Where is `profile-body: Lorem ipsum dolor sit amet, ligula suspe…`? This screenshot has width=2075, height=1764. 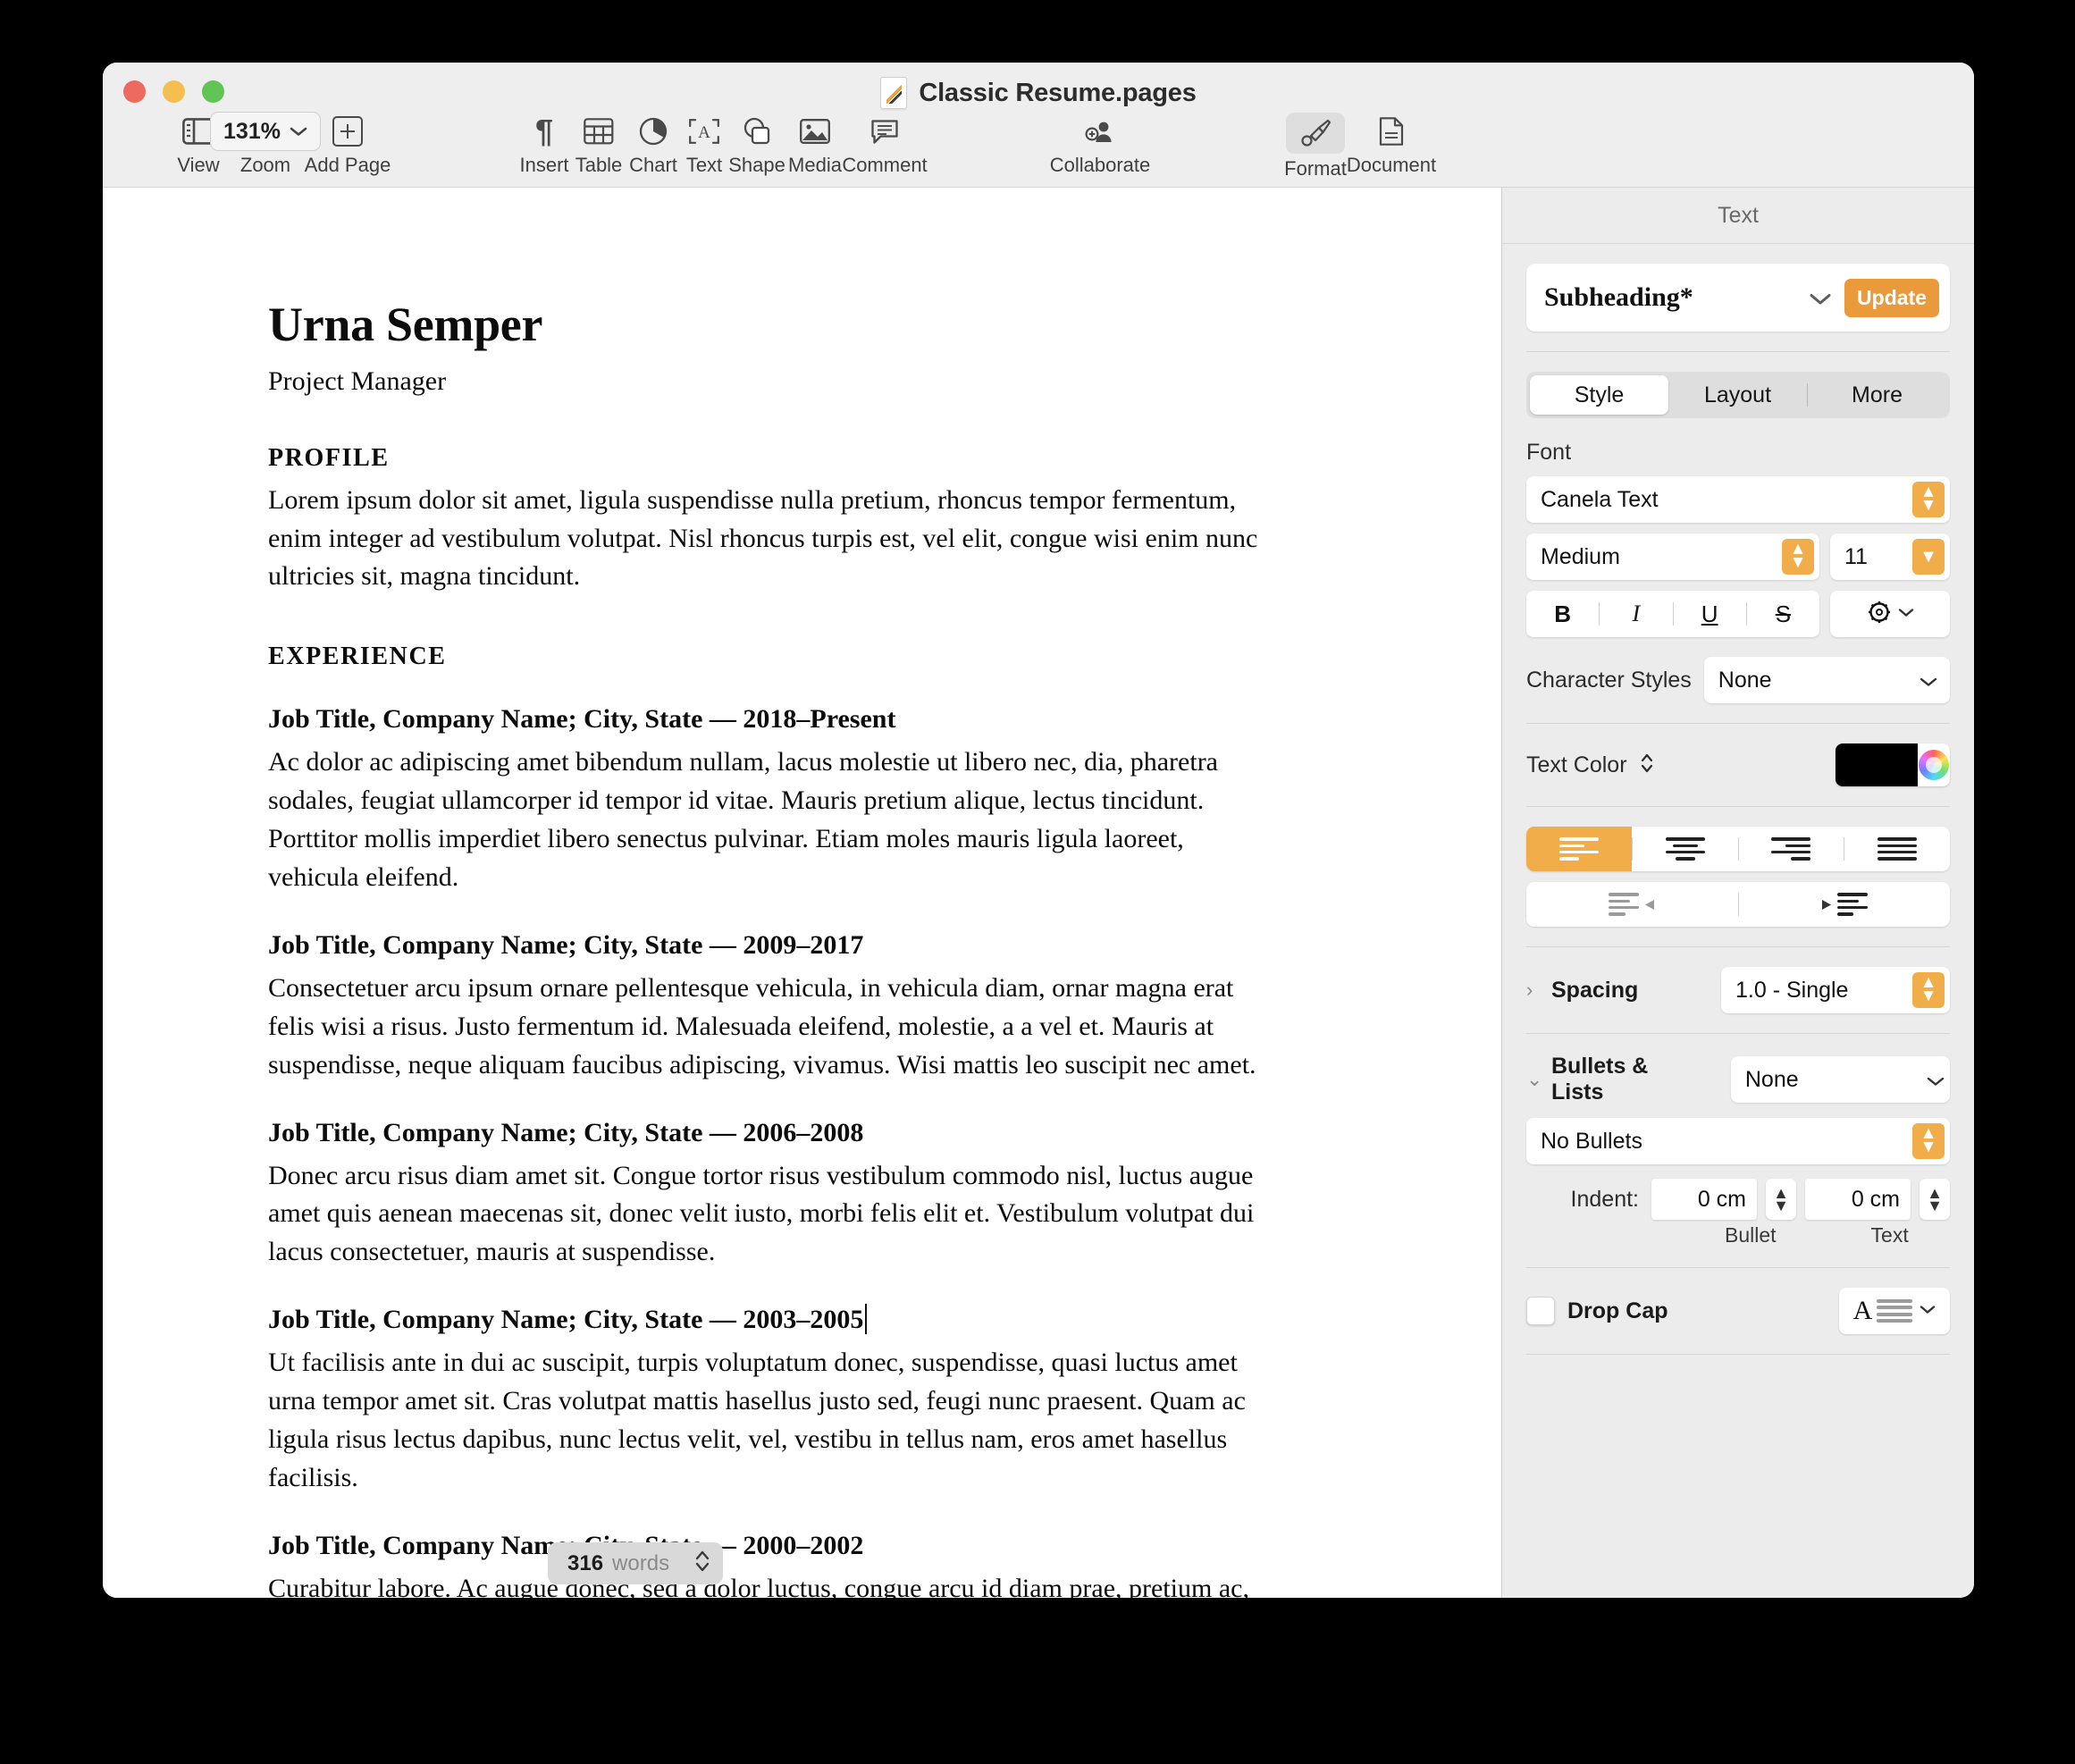 profile-body: Lorem ipsum dolor sit amet, ligula suspe… is located at coordinates (763, 538).